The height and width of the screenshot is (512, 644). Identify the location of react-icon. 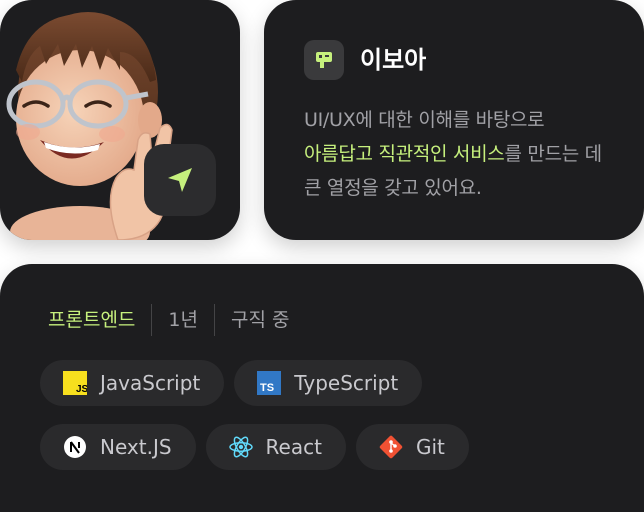
(241, 447).